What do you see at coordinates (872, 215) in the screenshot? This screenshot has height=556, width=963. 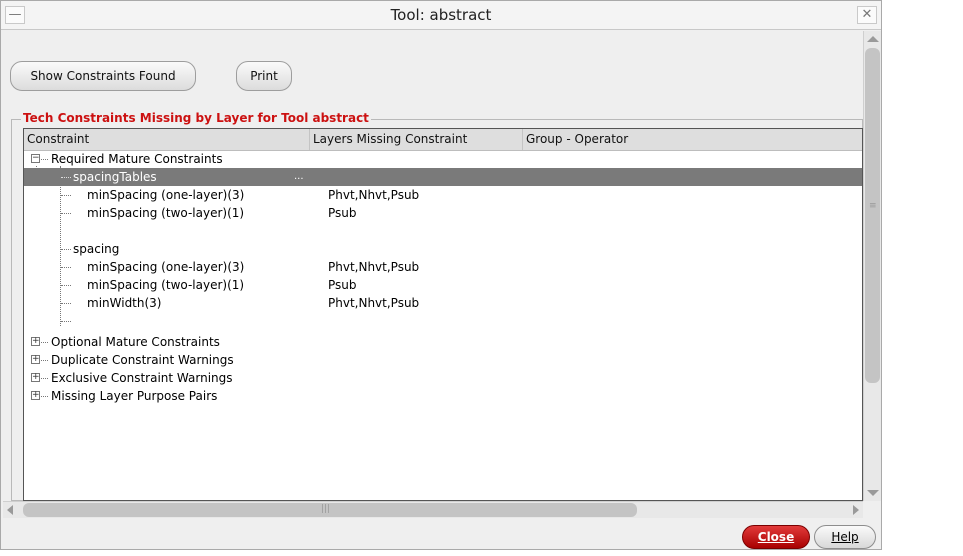 I see `vertical-scroll-thumb` at bounding box center [872, 215].